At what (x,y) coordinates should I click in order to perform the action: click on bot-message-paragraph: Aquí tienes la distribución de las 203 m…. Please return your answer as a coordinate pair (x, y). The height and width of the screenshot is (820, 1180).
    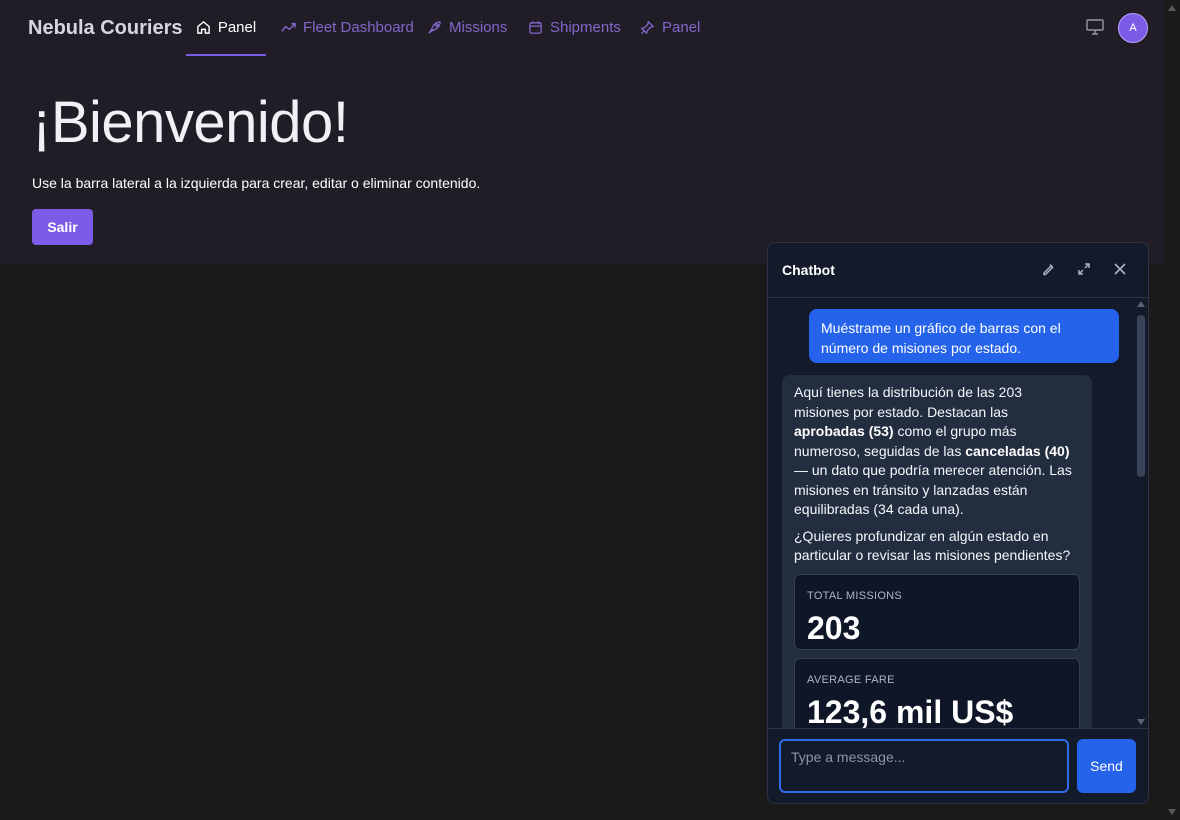
    Looking at the image, I should click on (937, 451).